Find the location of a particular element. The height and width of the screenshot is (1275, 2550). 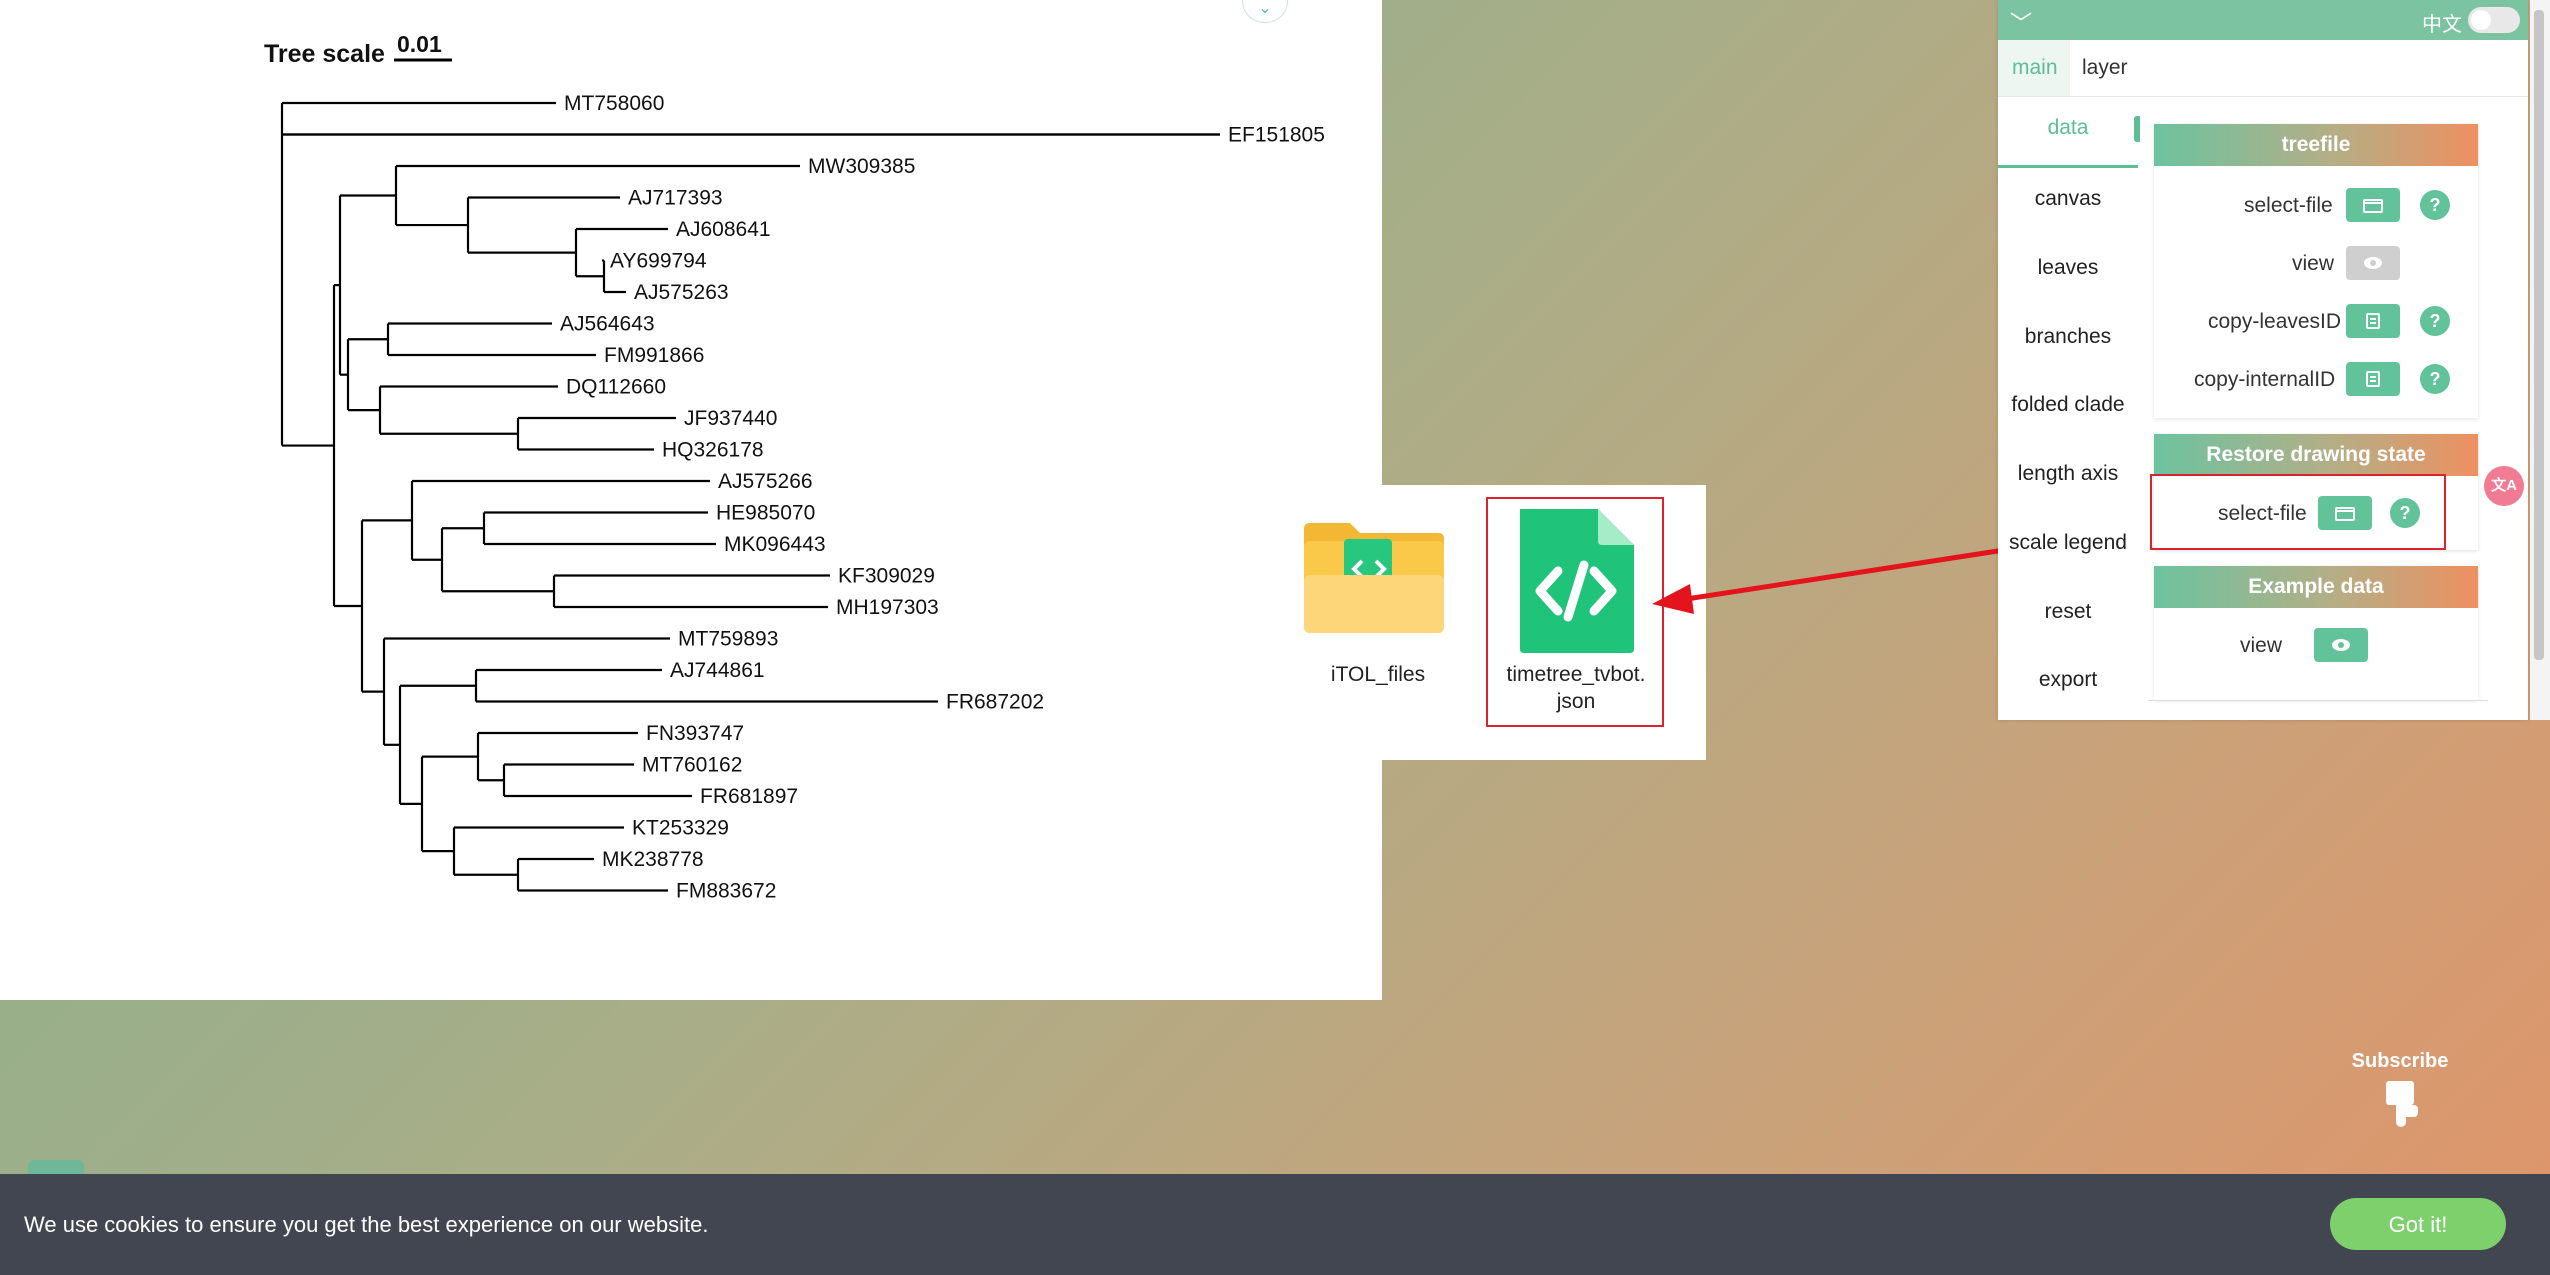

tree-leaf-label: MT758060 is located at coordinates (614, 103).